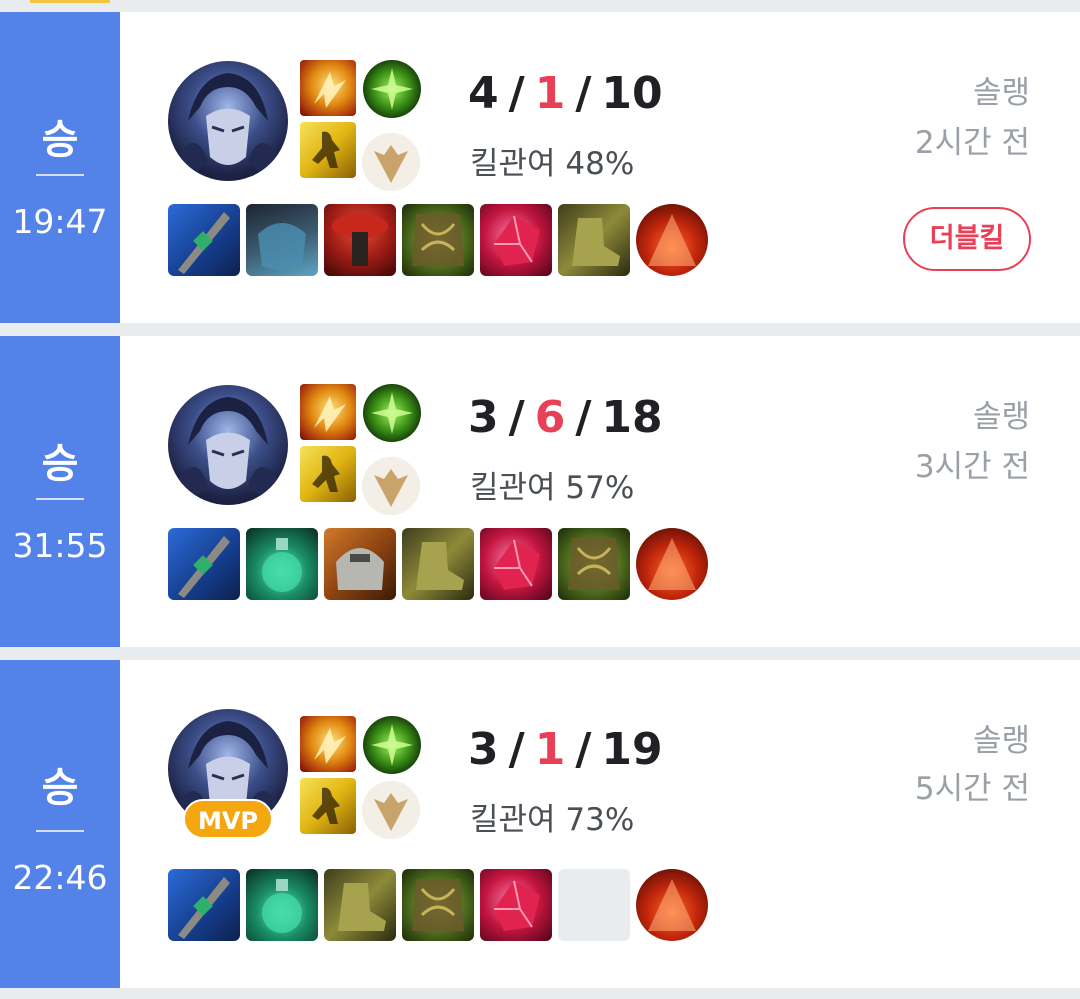  Describe the element at coordinates (967, 239) in the screenshot. I see `multikill-badge: 더블킬` at that location.